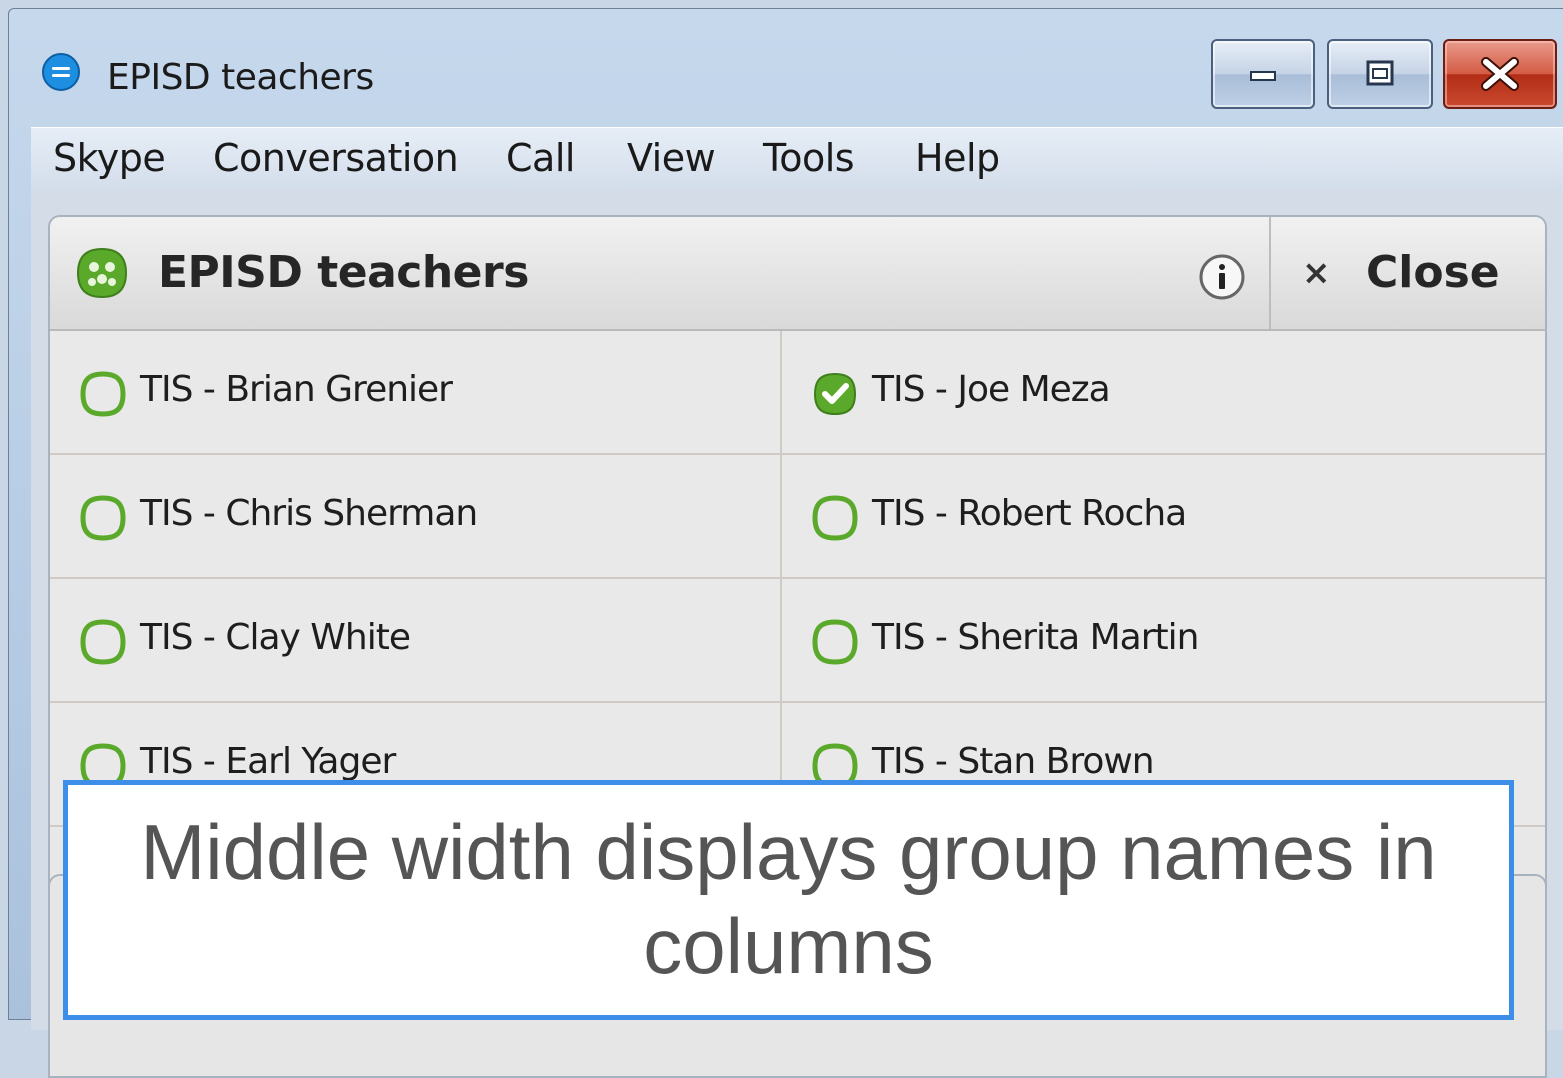  What do you see at coordinates (336, 158) in the screenshot?
I see `menu-conversation: Conversation` at bounding box center [336, 158].